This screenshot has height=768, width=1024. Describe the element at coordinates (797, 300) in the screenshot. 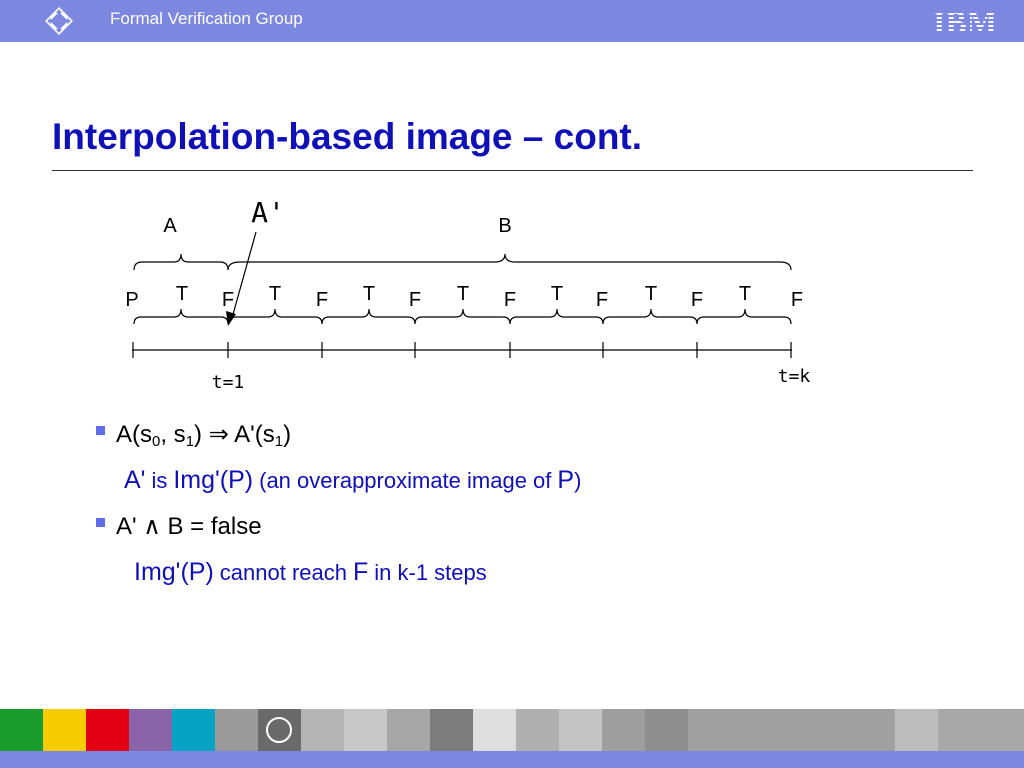

I see `label-f-7: F` at that location.